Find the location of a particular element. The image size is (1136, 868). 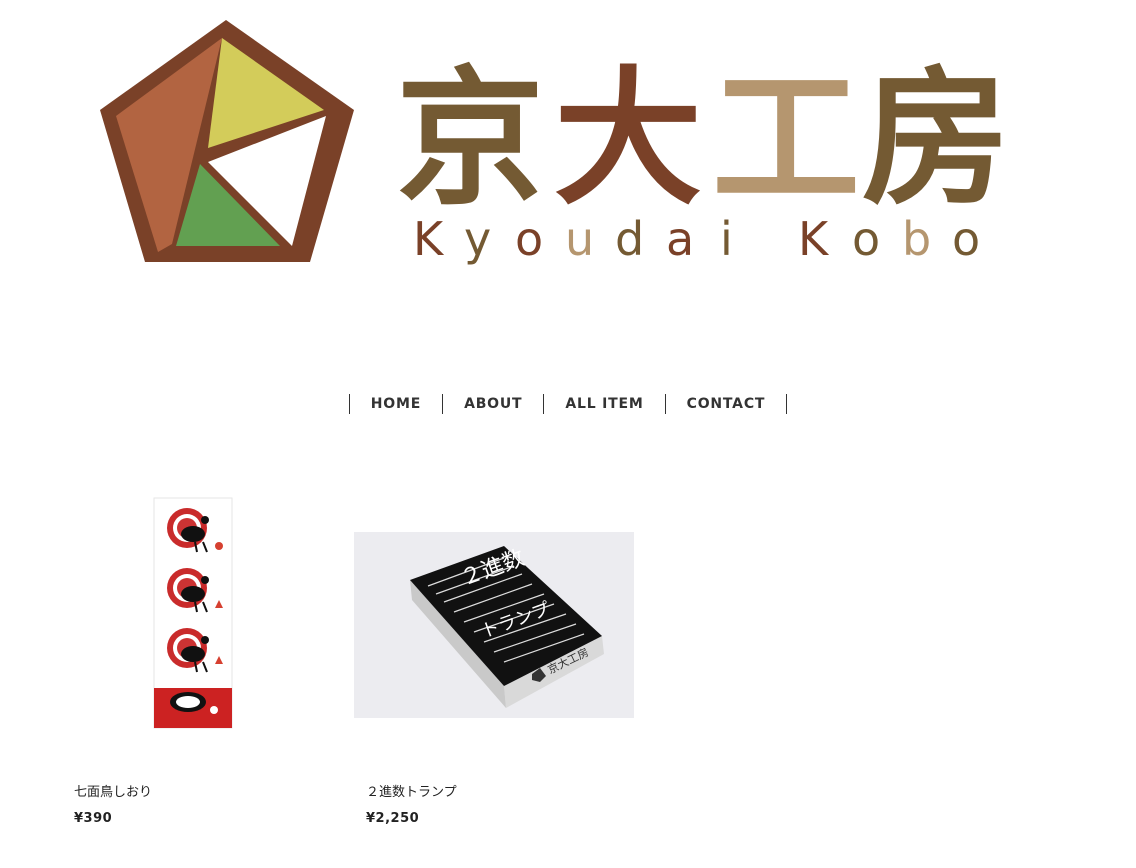

product-name: ２進数トランプ is located at coordinates (411, 790).